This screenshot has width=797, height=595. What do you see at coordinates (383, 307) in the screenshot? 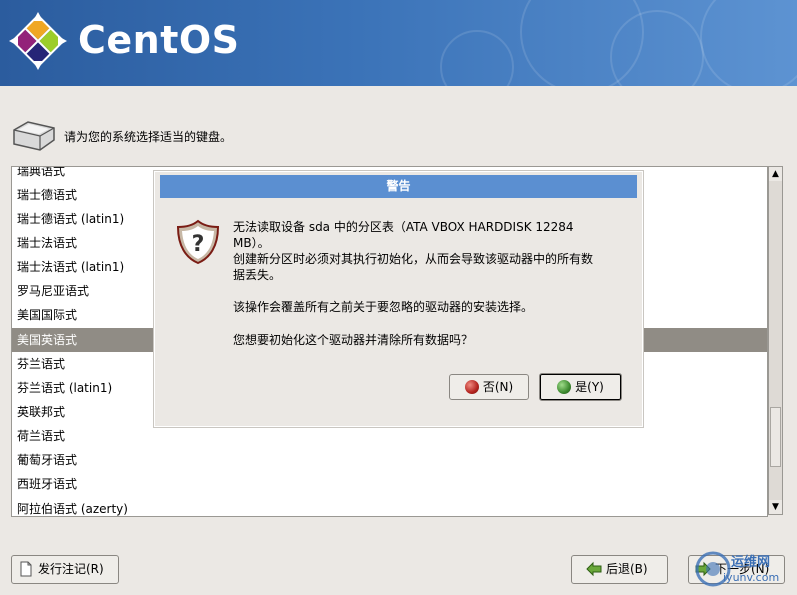
I see `dialog-message-paragraph: 该操作会覆盖所有之前关于要忽略的驱动器的安装选择。` at bounding box center [383, 307].